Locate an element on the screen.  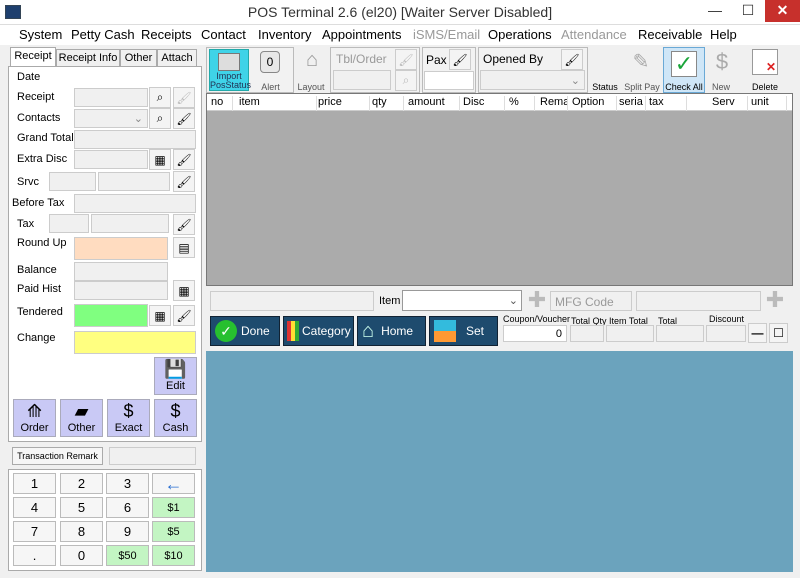
tbl-order-select is located at coordinates (362, 80).